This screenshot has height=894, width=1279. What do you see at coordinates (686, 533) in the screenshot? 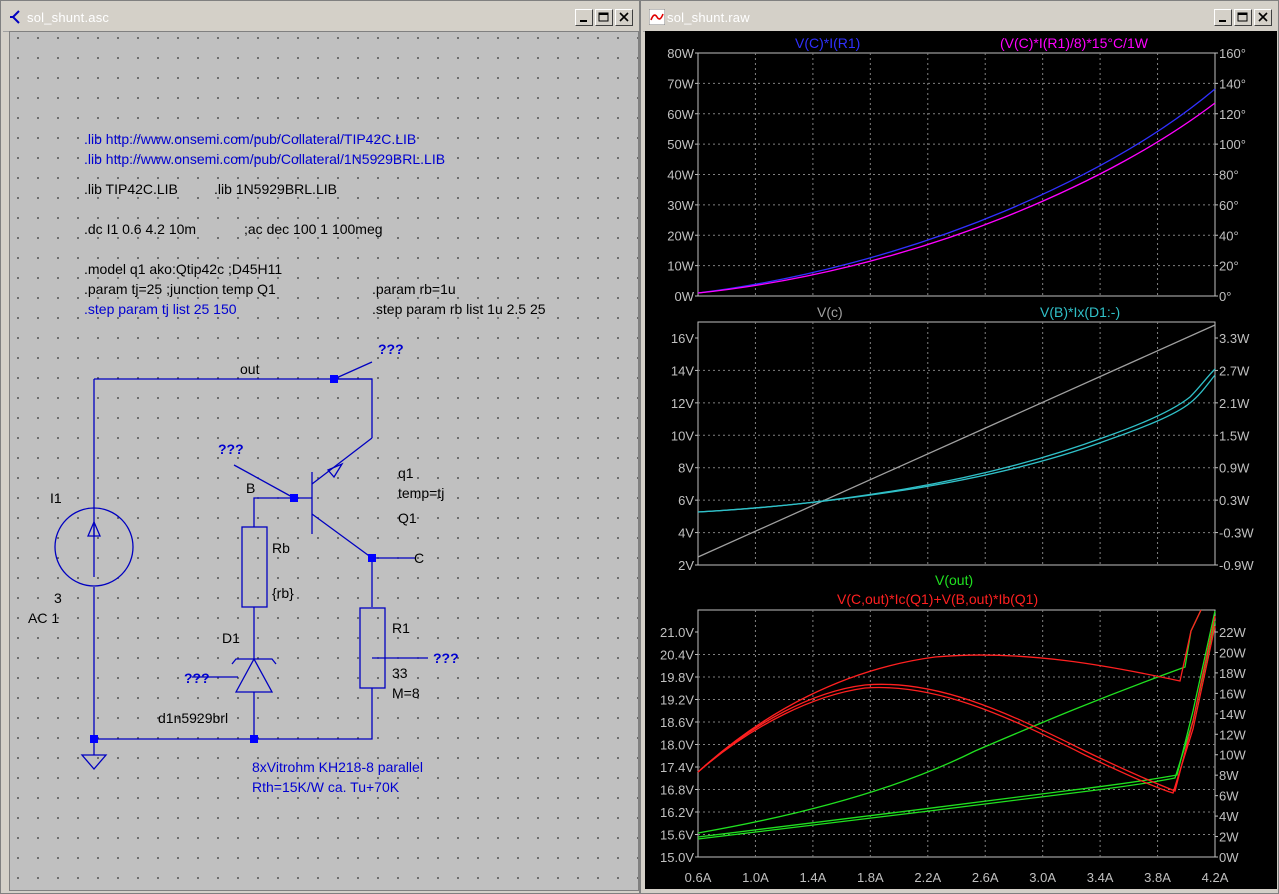
I see `y-tick-left: 4V` at bounding box center [686, 533].